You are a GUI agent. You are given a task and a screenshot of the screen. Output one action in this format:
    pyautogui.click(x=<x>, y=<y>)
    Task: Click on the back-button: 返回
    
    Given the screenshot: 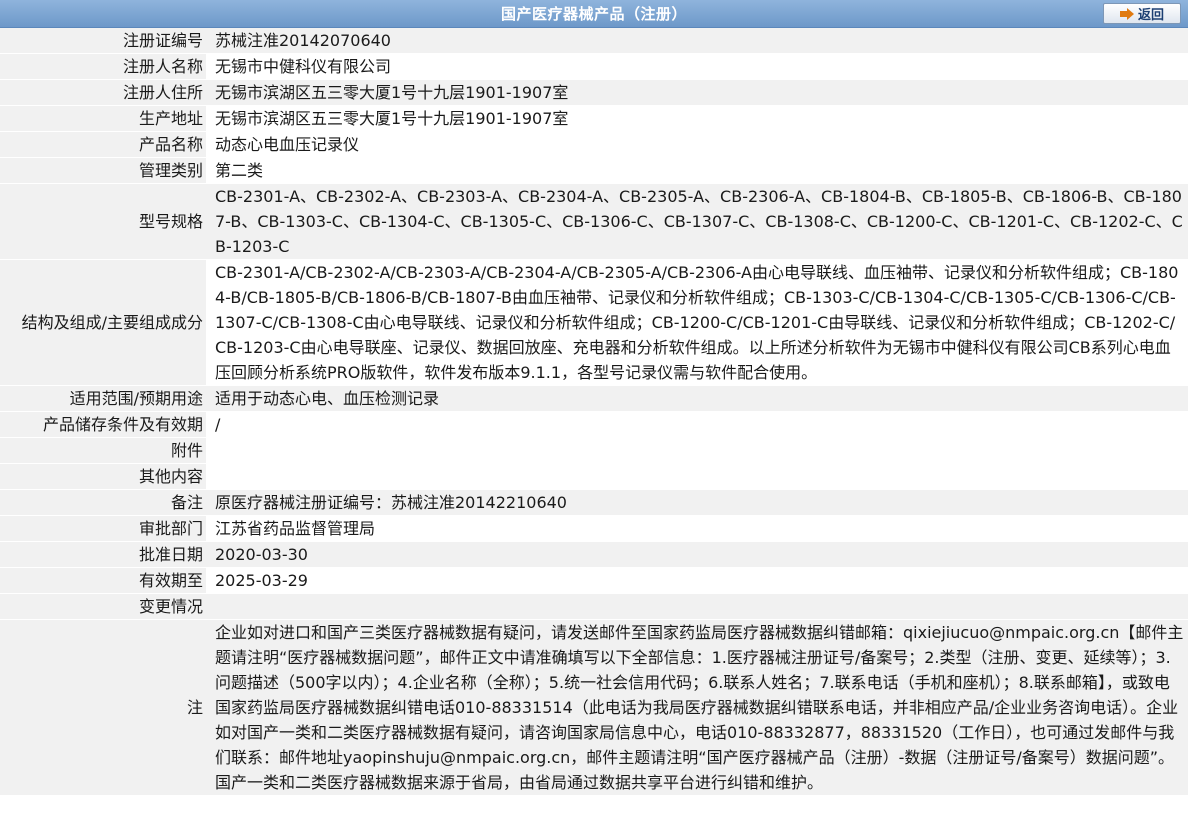 What is the action you would take?
    pyautogui.click(x=1142, y=13)
    